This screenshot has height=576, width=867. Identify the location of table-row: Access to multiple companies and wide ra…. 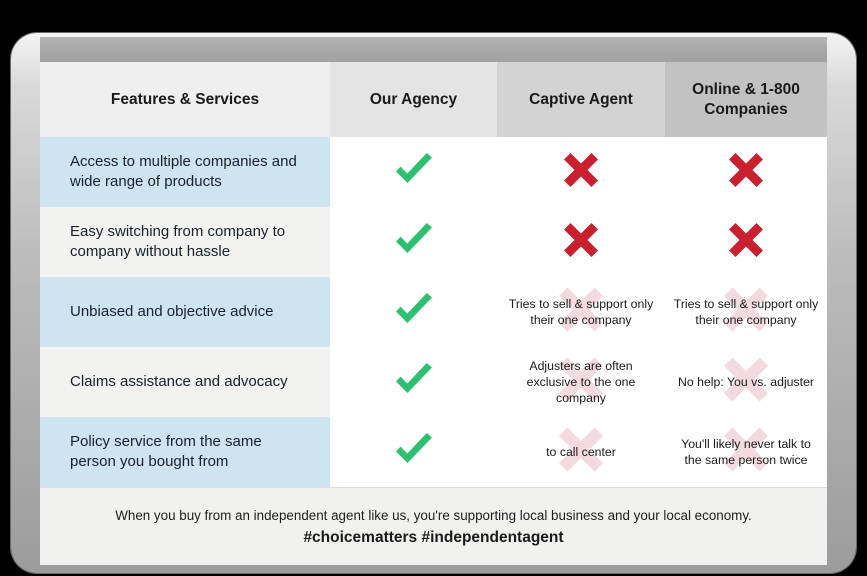
(433, 172).